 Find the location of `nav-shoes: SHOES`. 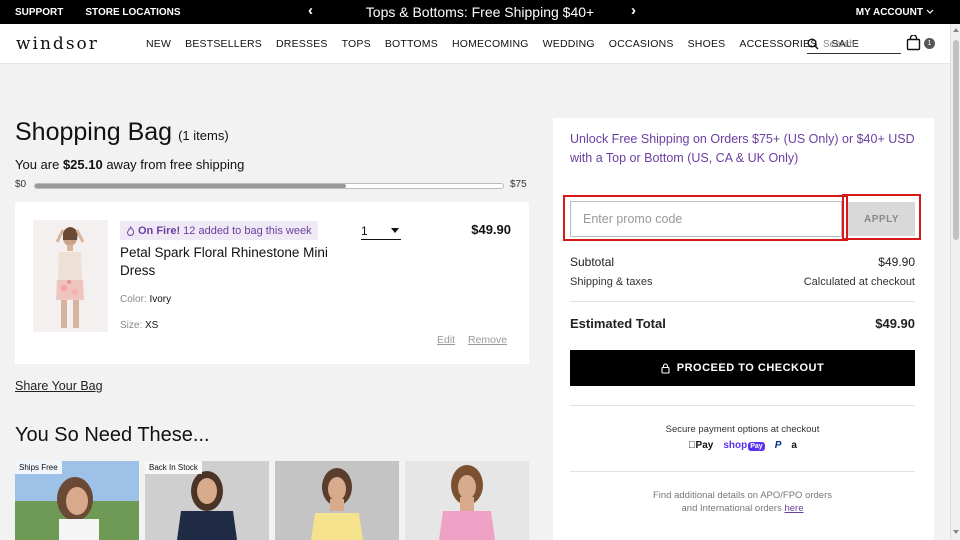

nav-shoes: SHOES is located at coordinates (707, 44).